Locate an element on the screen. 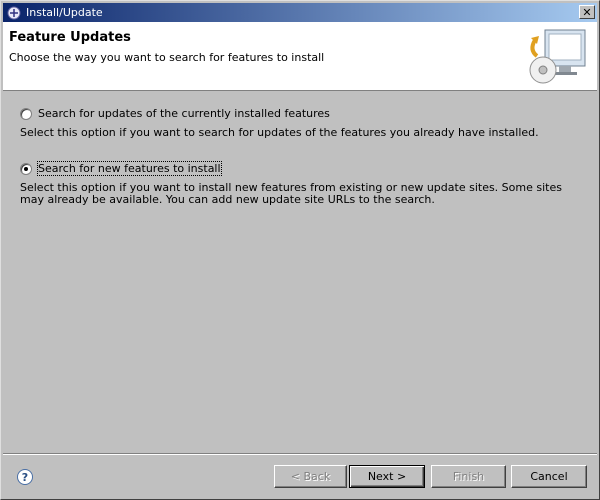 The image size is (600, 500). install-wizard-graphic is located at coordinates (557, 56).